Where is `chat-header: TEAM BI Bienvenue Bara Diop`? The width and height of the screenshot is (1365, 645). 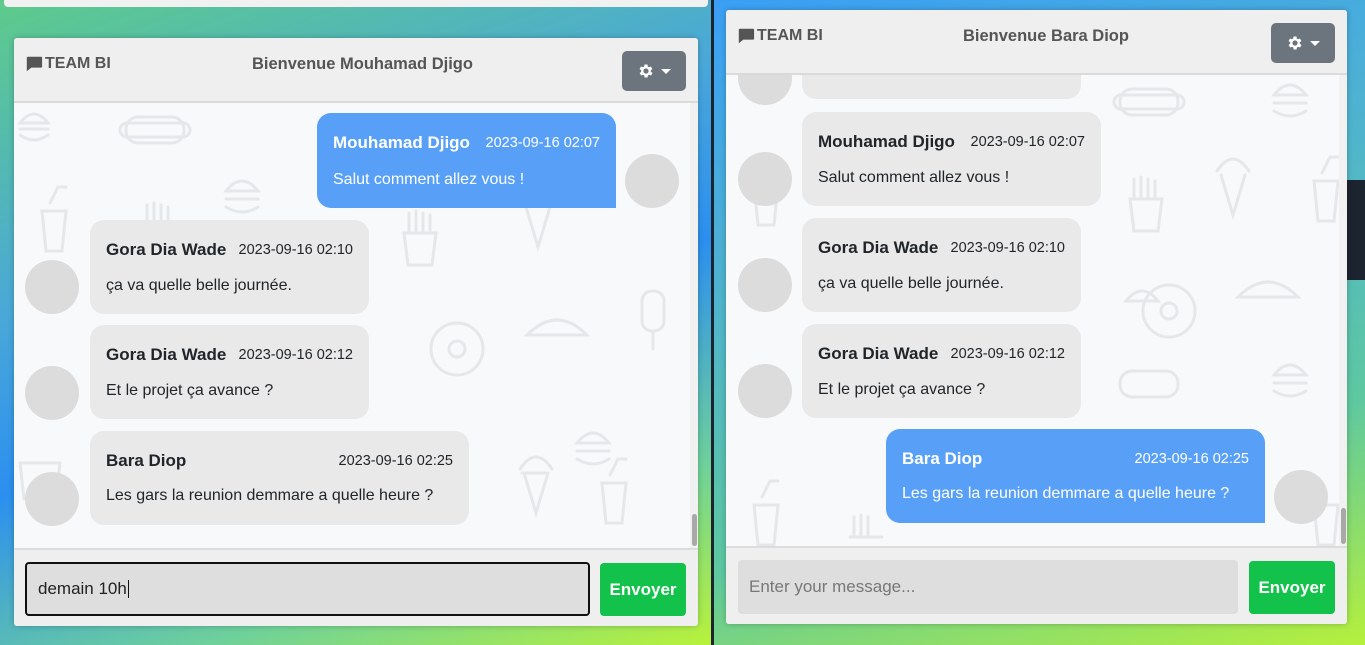
chat-header: TEAM BI Bienvenue Bara Diop is located at coordinates (1036, 42).